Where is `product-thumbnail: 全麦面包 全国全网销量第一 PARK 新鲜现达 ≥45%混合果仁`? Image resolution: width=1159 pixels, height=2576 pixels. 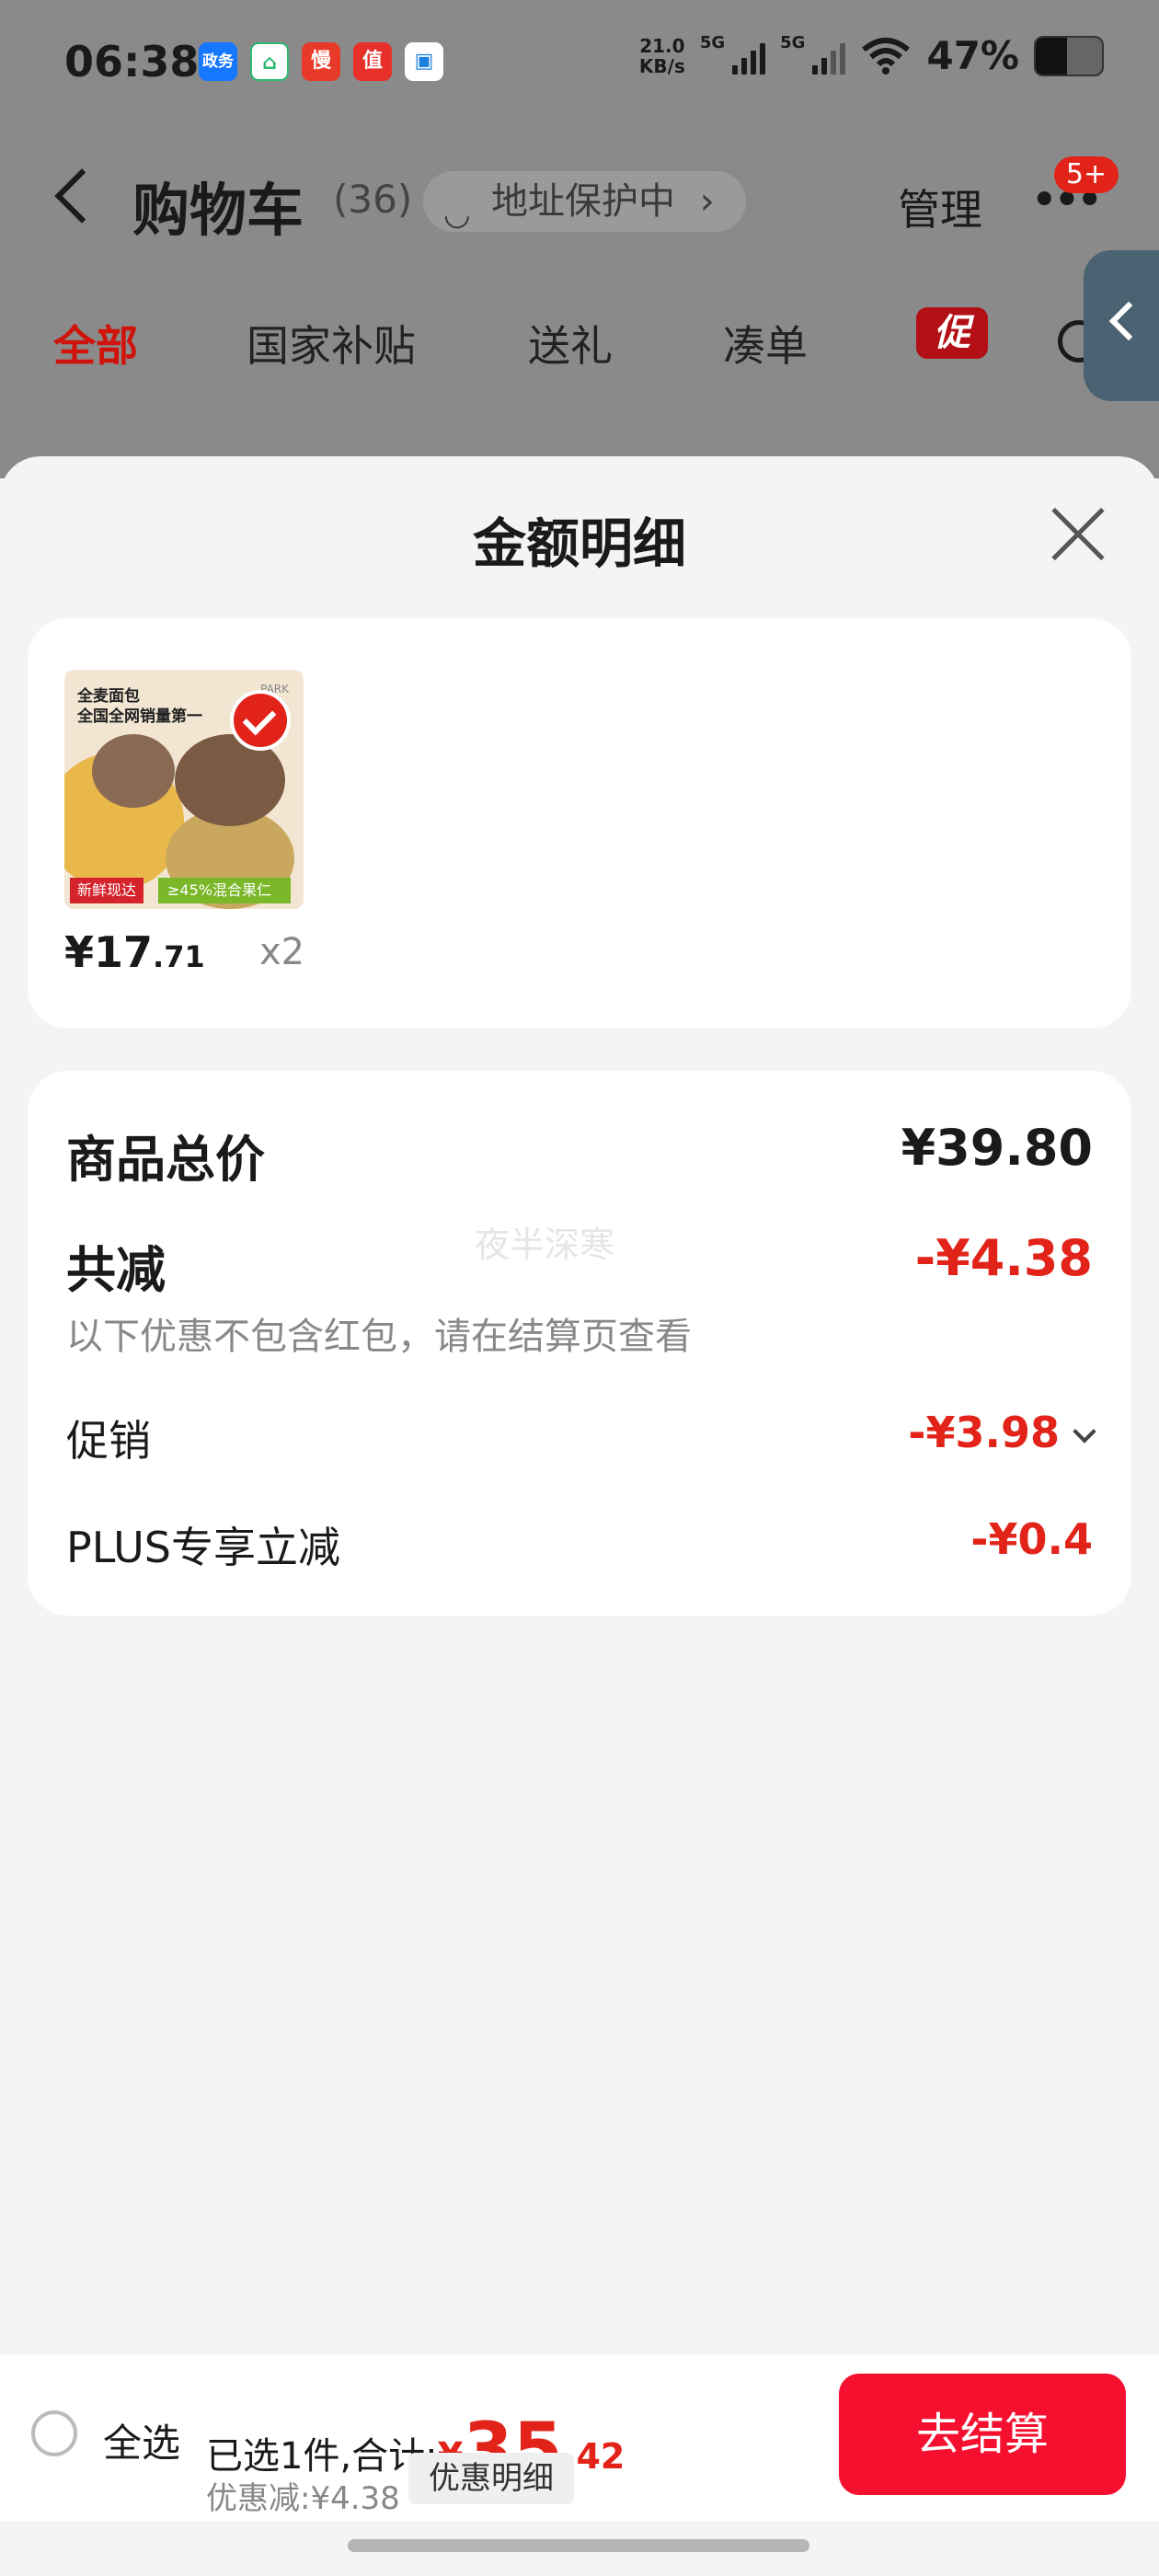 product-thumbnail: 全麦面包 全国全网销量第一 PARK 新鲜现达 ≥45%混合果仁 is located at coordinates (184, 789).